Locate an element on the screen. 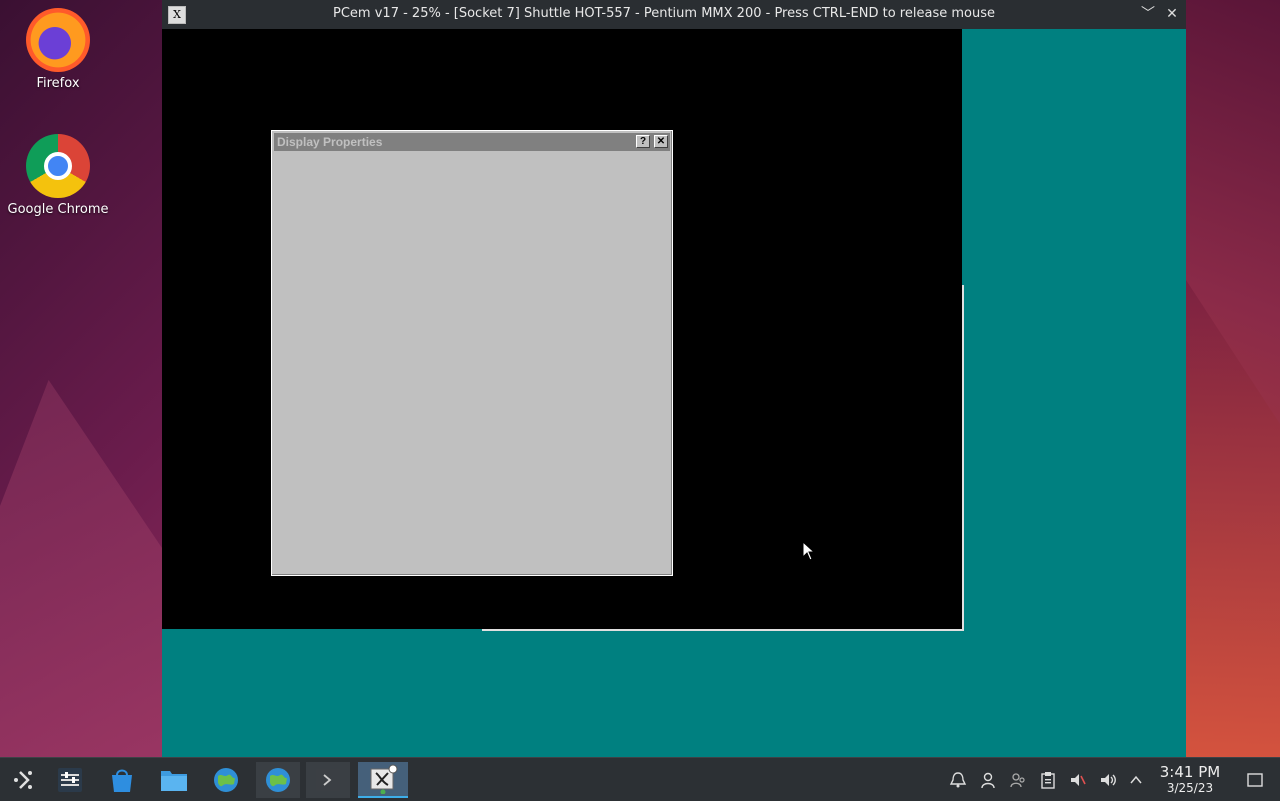  taskbar-pcem is located at coordinates (383, 780).